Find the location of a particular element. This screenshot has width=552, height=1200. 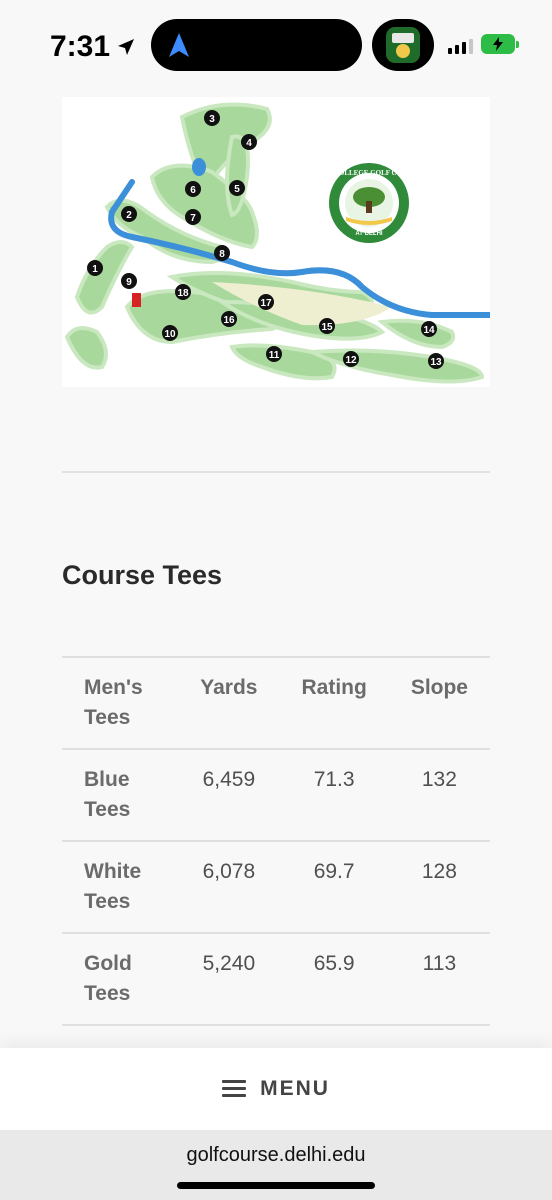

svg-text: 5 is located at coordinates (237, 189).